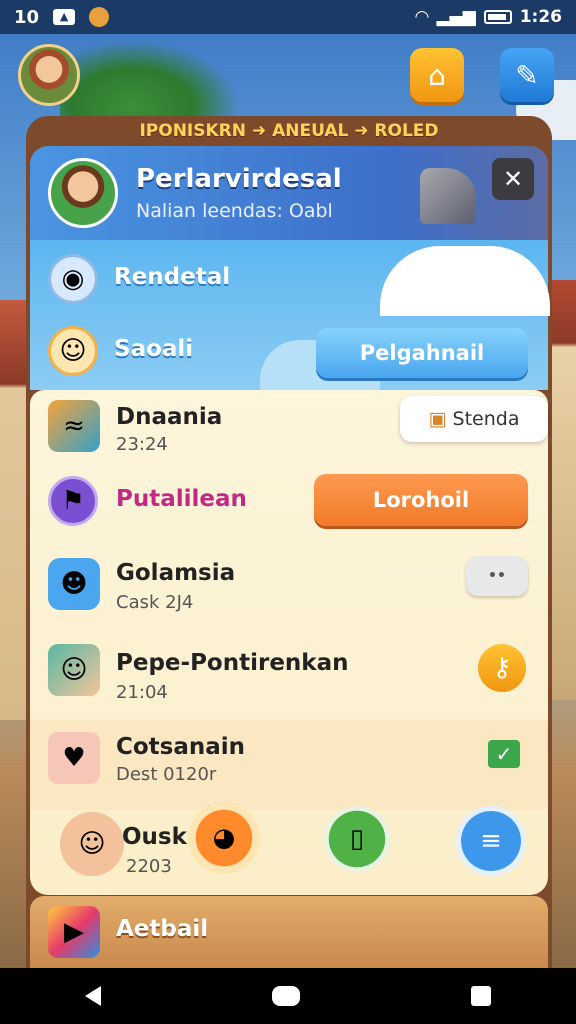 This screenshot has height=1024, width=576. I want to click on smiley-icon: ☺, so click(73, 351).